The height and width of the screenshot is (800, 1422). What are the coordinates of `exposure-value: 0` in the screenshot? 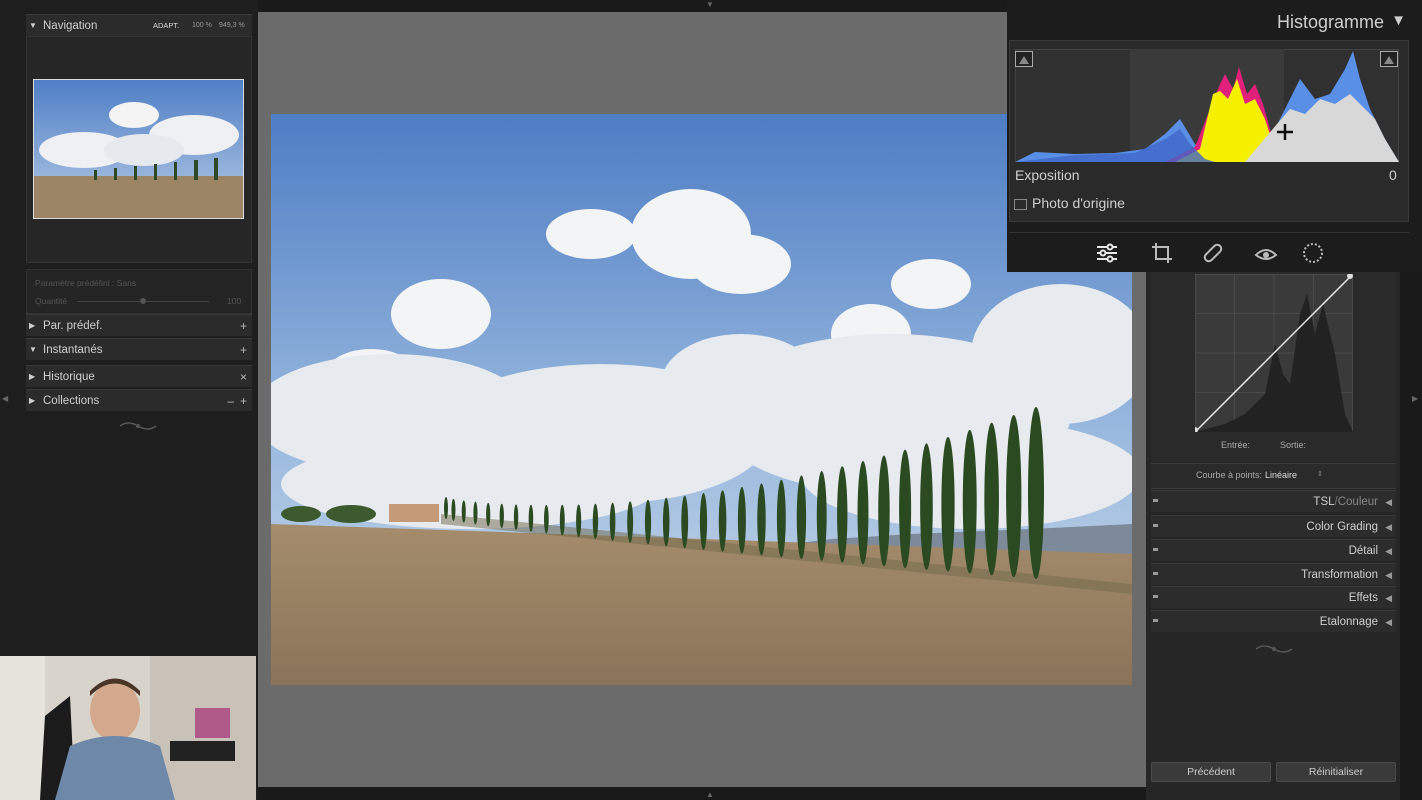 It's located at (1393, 175).